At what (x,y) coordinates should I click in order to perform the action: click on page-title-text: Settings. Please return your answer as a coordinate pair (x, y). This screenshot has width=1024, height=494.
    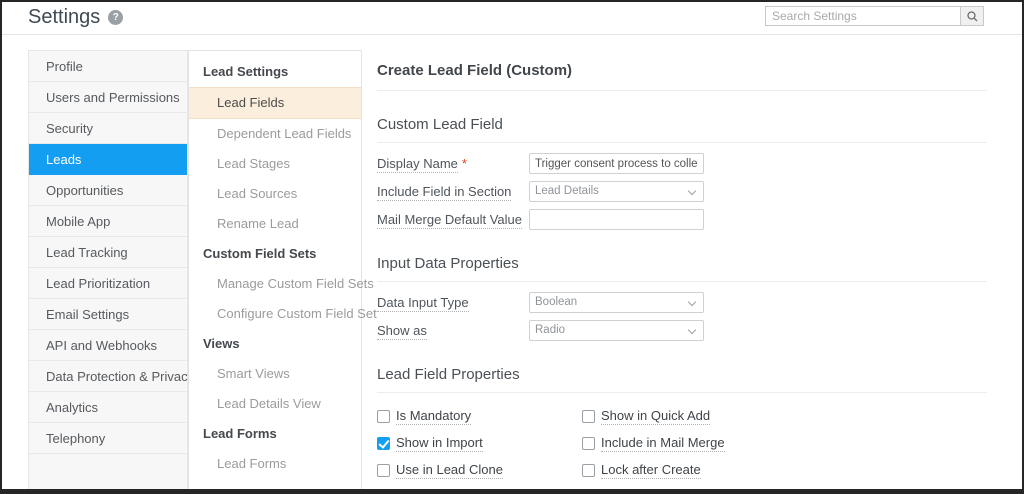
    Looking at the image, I should click on (64, 17).